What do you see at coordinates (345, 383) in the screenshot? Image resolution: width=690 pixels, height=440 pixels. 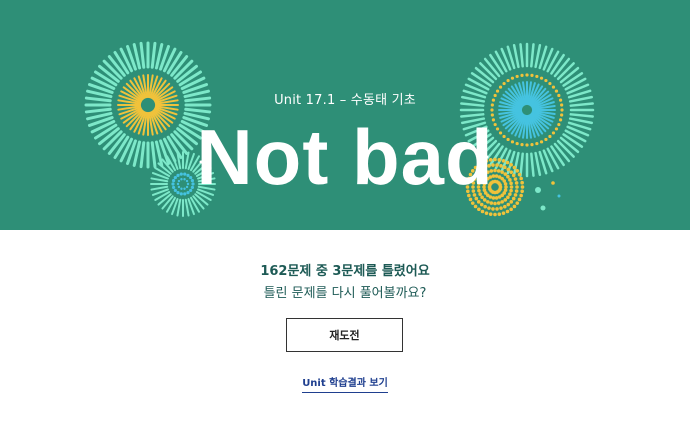 I see `unit-result-link: Unit 학습결과 보기` at bounding box center [345, 383].